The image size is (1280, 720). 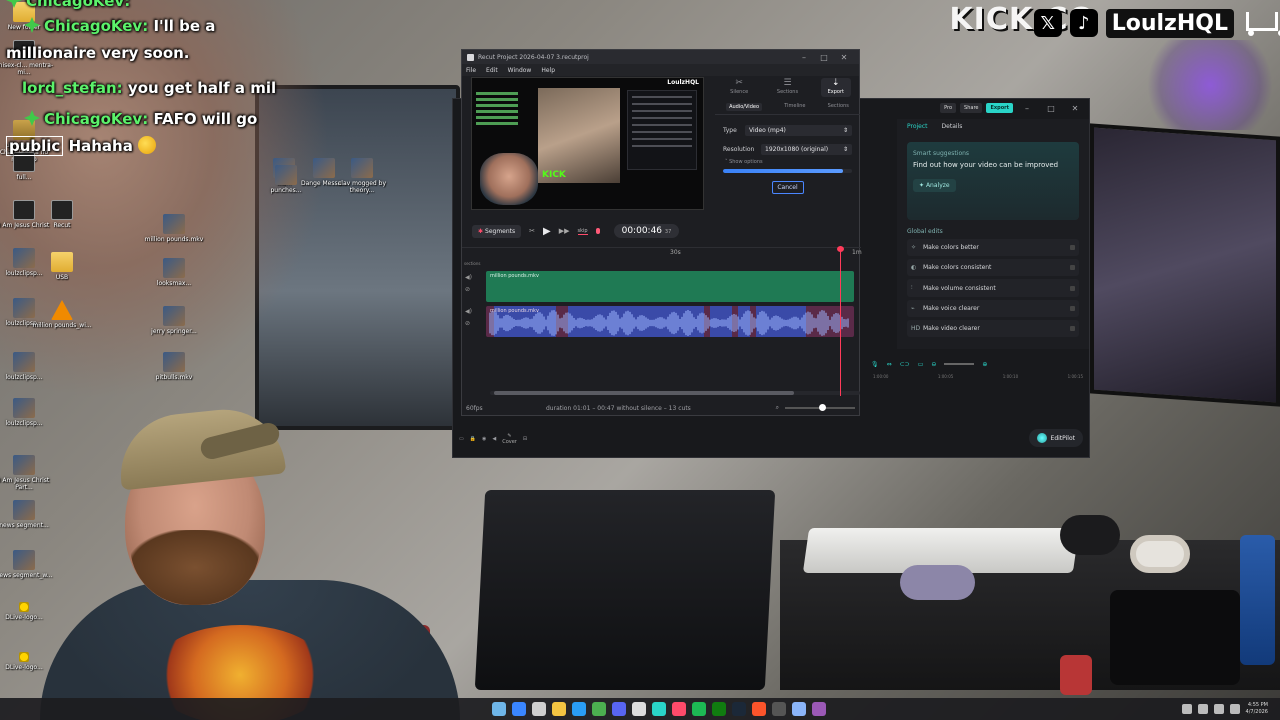 I want to click on magnet-icon: ⊂⊃, so click(x=905, y=364).